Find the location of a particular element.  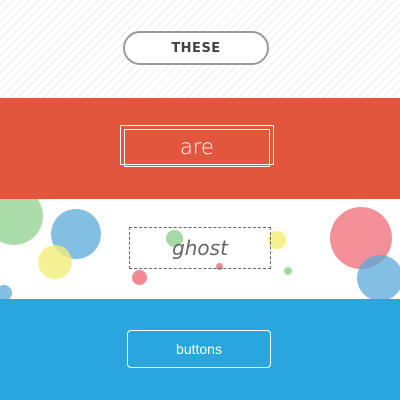

these-button: THESE is located at coordinates (196, 48).